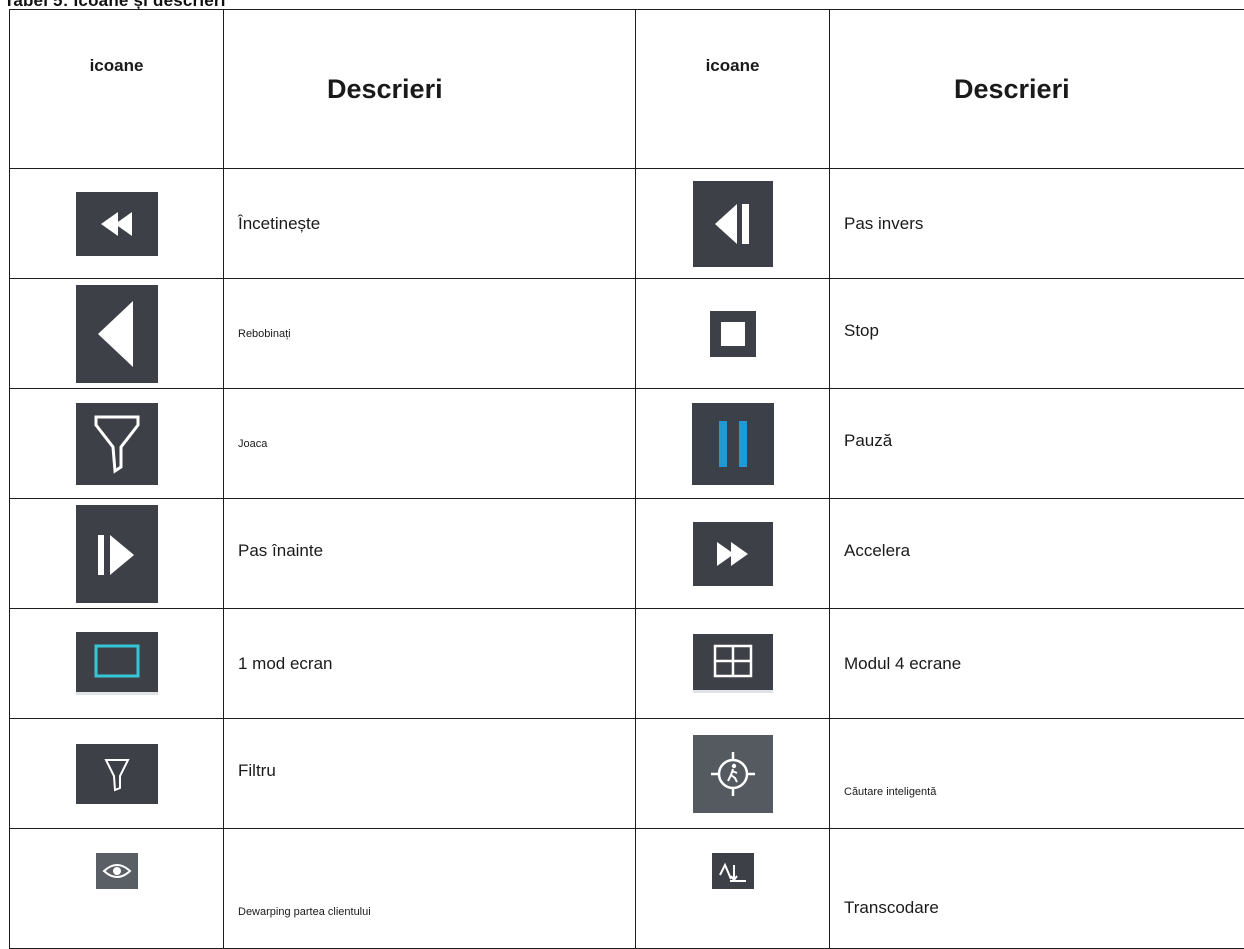 The height and width of the screenshot is (949, 1244). I want to click on header-descriptions-2: Descrieri, so click(1037, 89).